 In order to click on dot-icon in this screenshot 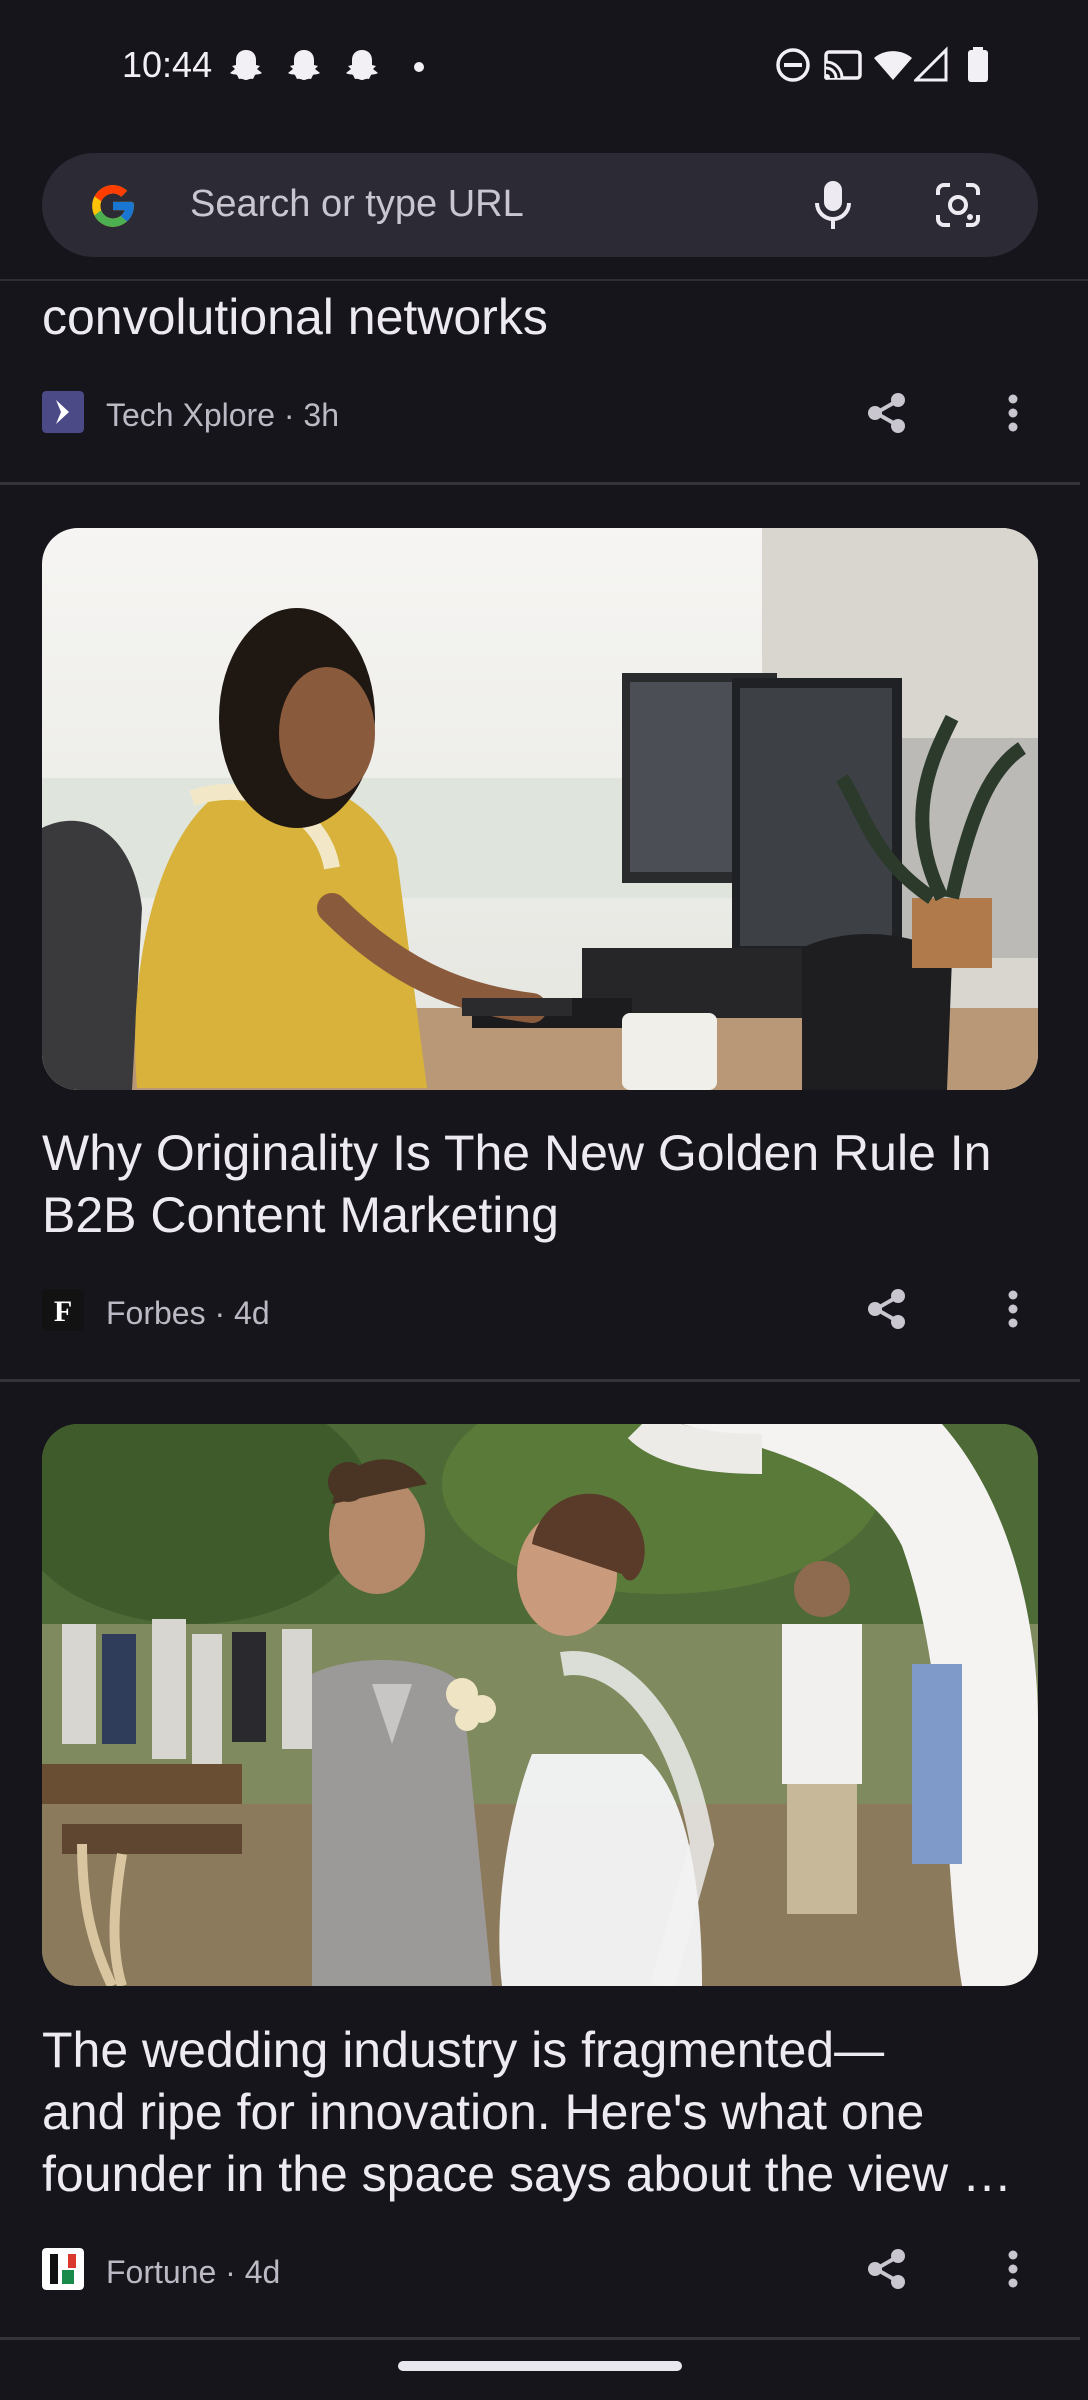, I will do `click(419, 67)`.